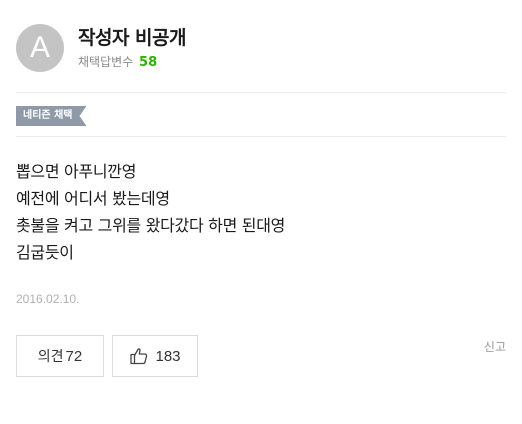 The image size is (522, 424). Describe the element at coordinates (76, 171) in the screenshot. I see `answer-line: 뽑으면 아푸니깐영` at that location.